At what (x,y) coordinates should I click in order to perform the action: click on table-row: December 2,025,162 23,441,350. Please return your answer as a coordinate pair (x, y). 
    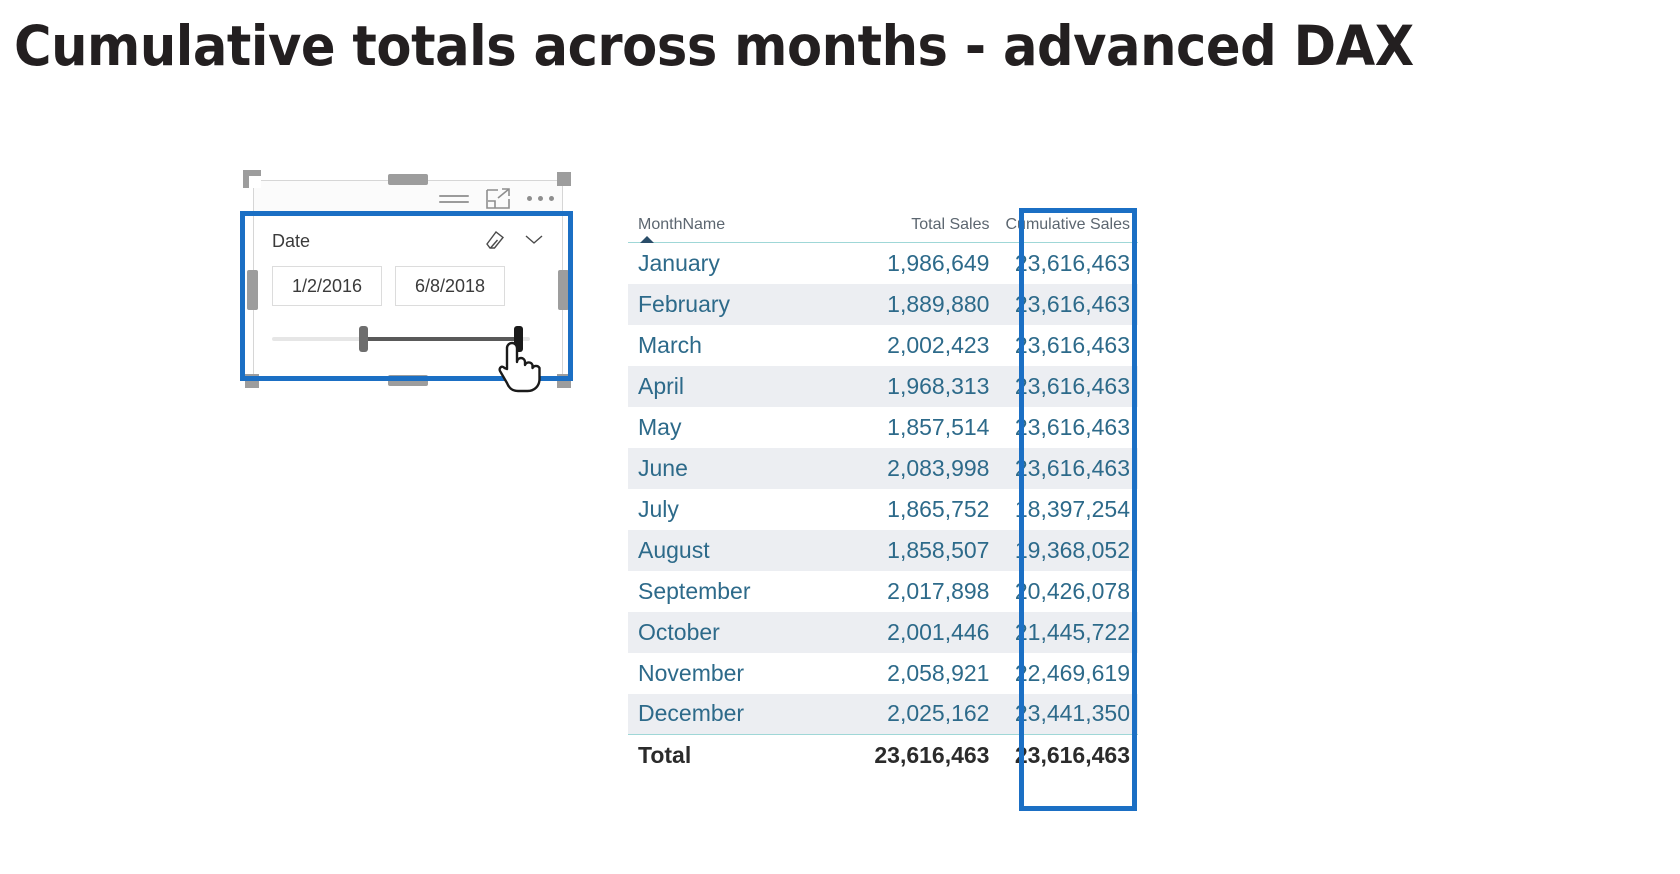
    Looking at the image, I should click on (883, 714).